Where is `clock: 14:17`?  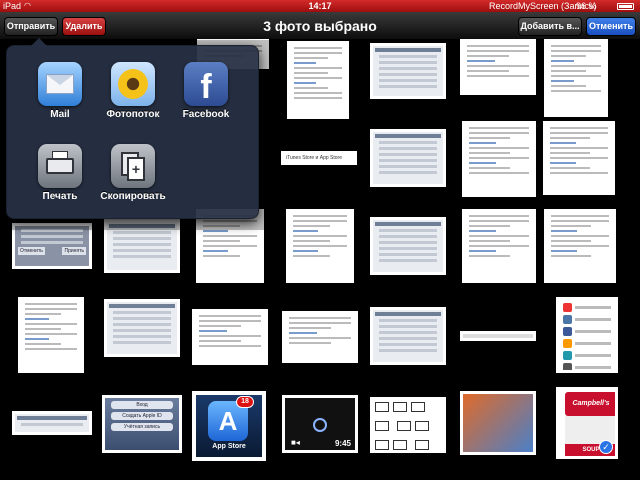 clock: 14:17 is located at coordinates (320, 6).